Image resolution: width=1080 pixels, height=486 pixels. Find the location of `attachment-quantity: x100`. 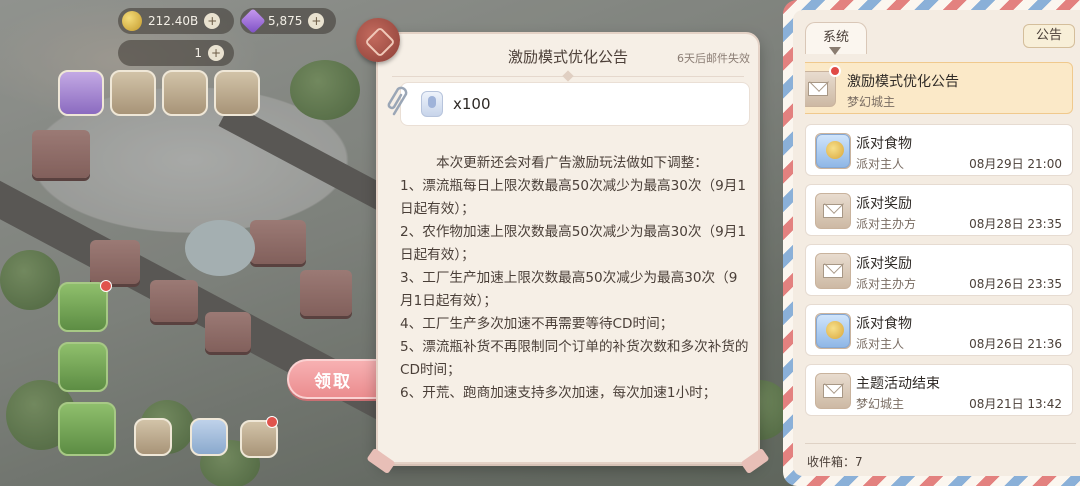

attachment-quantity: x100 is located at coordinates (472, 104).